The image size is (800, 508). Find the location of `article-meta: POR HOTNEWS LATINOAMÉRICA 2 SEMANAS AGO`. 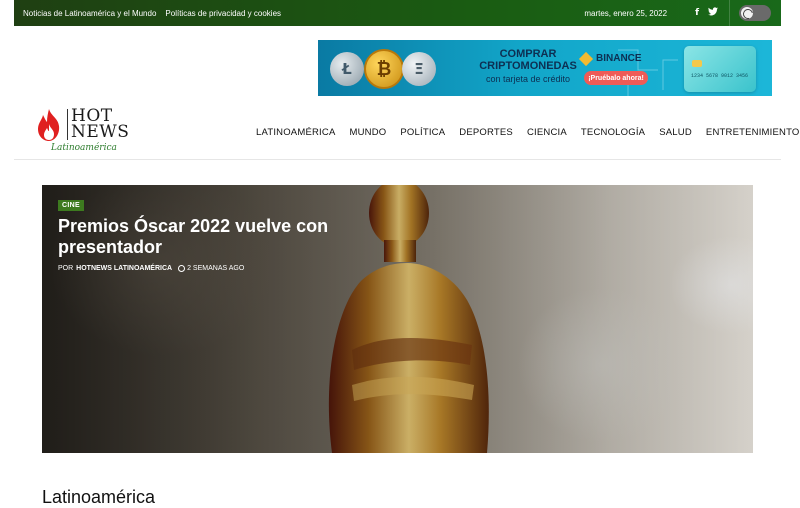

article-meta: POR HOTNEWS LATINOAMÉRICA 2 SEMANAS AGO is located at coordinates (151, 268).